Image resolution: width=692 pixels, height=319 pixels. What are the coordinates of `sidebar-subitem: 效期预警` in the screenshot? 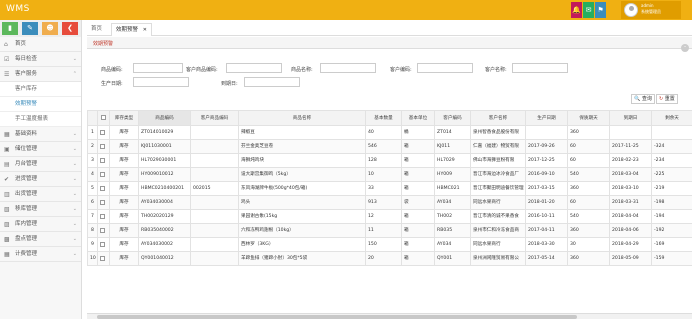 It's located at (40, 104).